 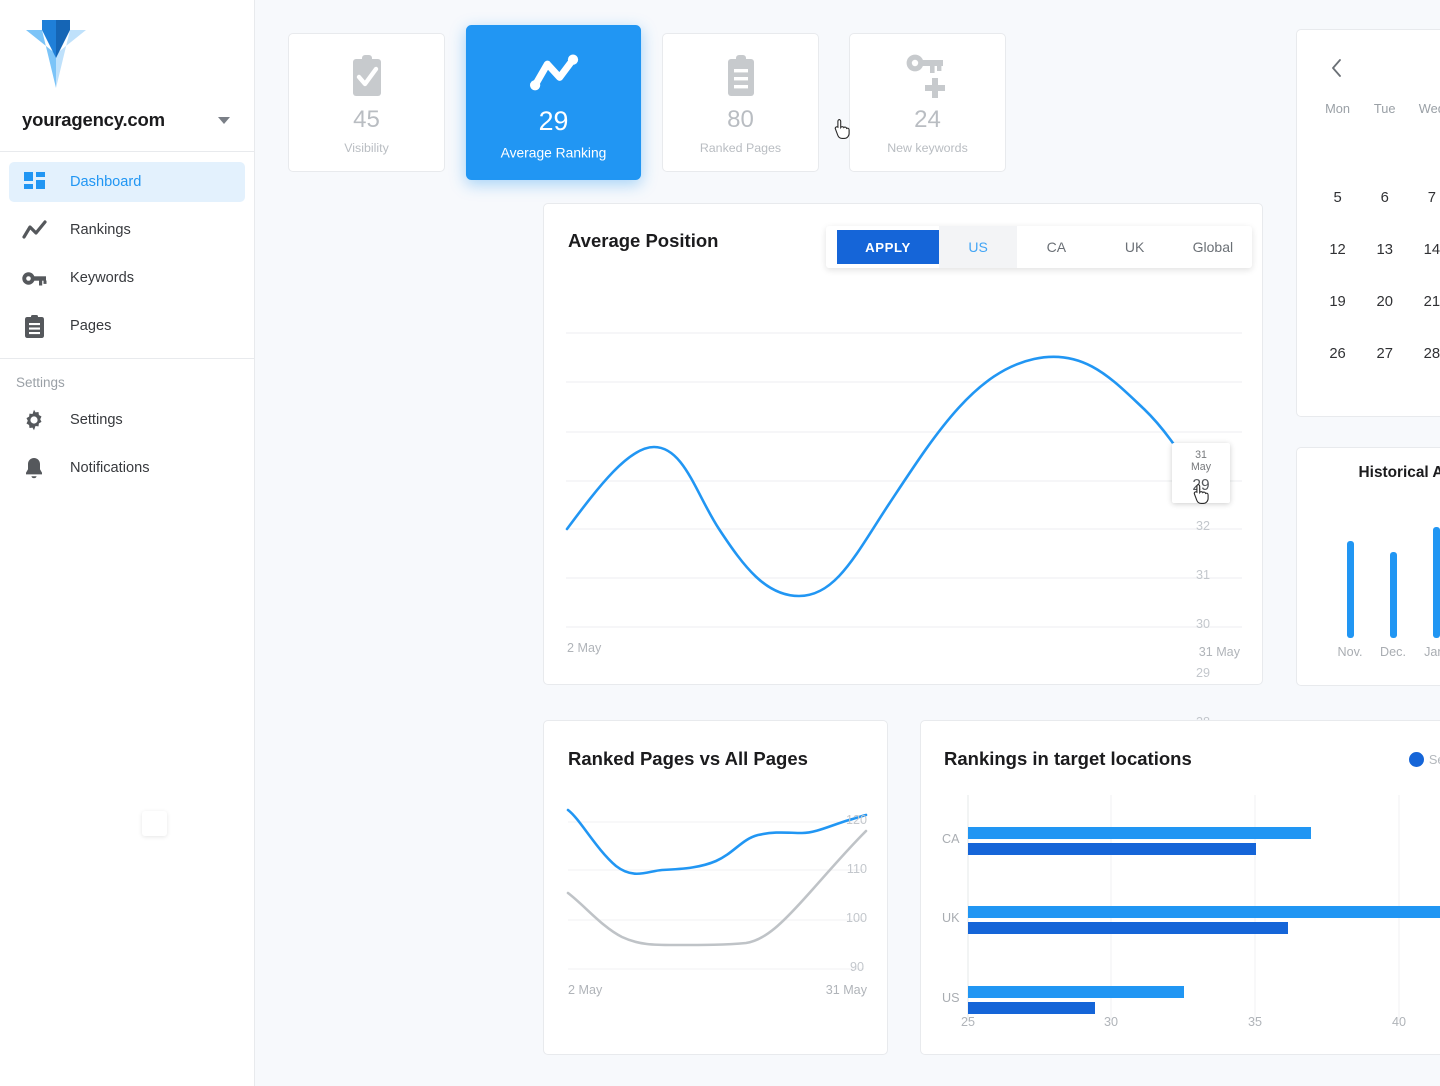 I want to click on calendar-cell: 12, so click(x=1337, y=250).